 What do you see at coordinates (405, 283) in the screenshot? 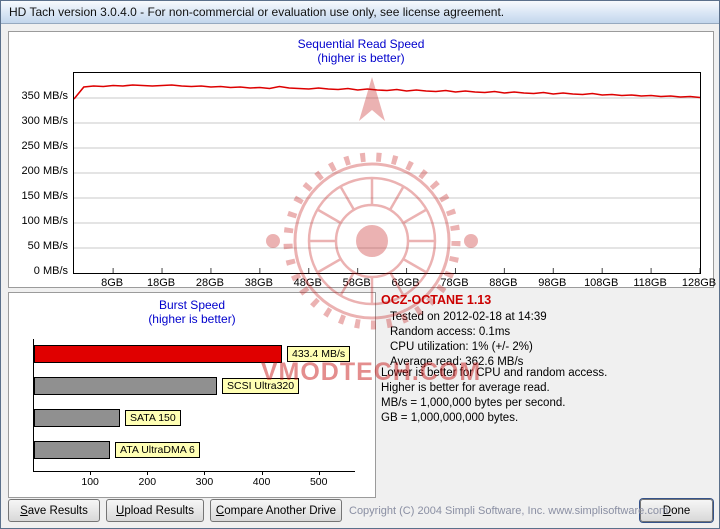
I see `x-axis-label: 68GB` at bounding box center [405, 283].